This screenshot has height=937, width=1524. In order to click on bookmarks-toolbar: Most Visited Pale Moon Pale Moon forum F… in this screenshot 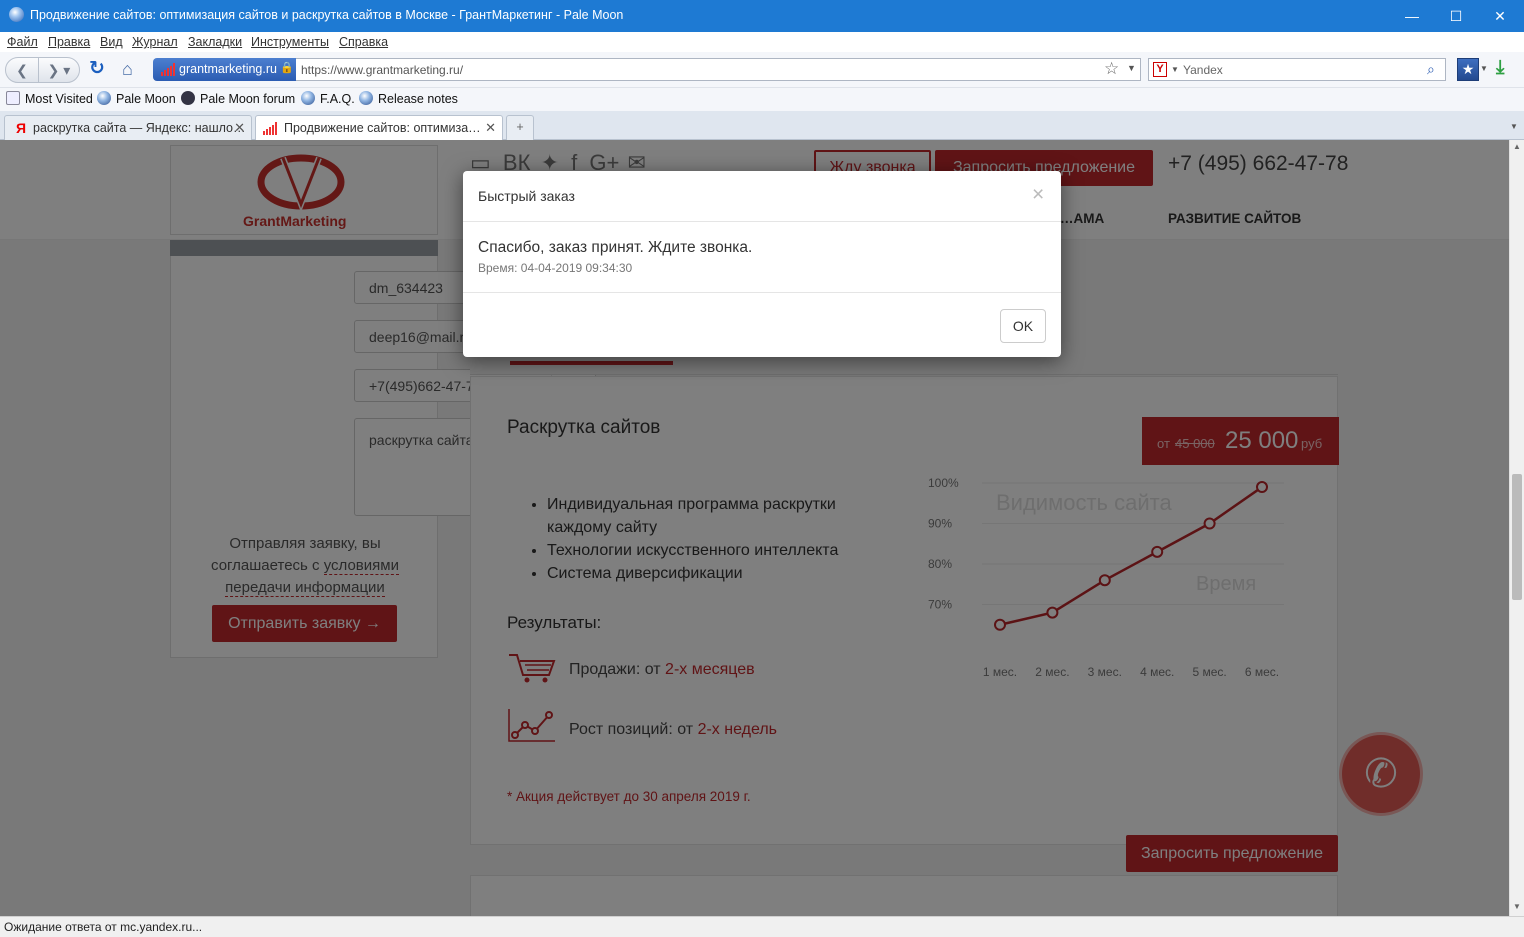, I will do `click(762, 99)`.